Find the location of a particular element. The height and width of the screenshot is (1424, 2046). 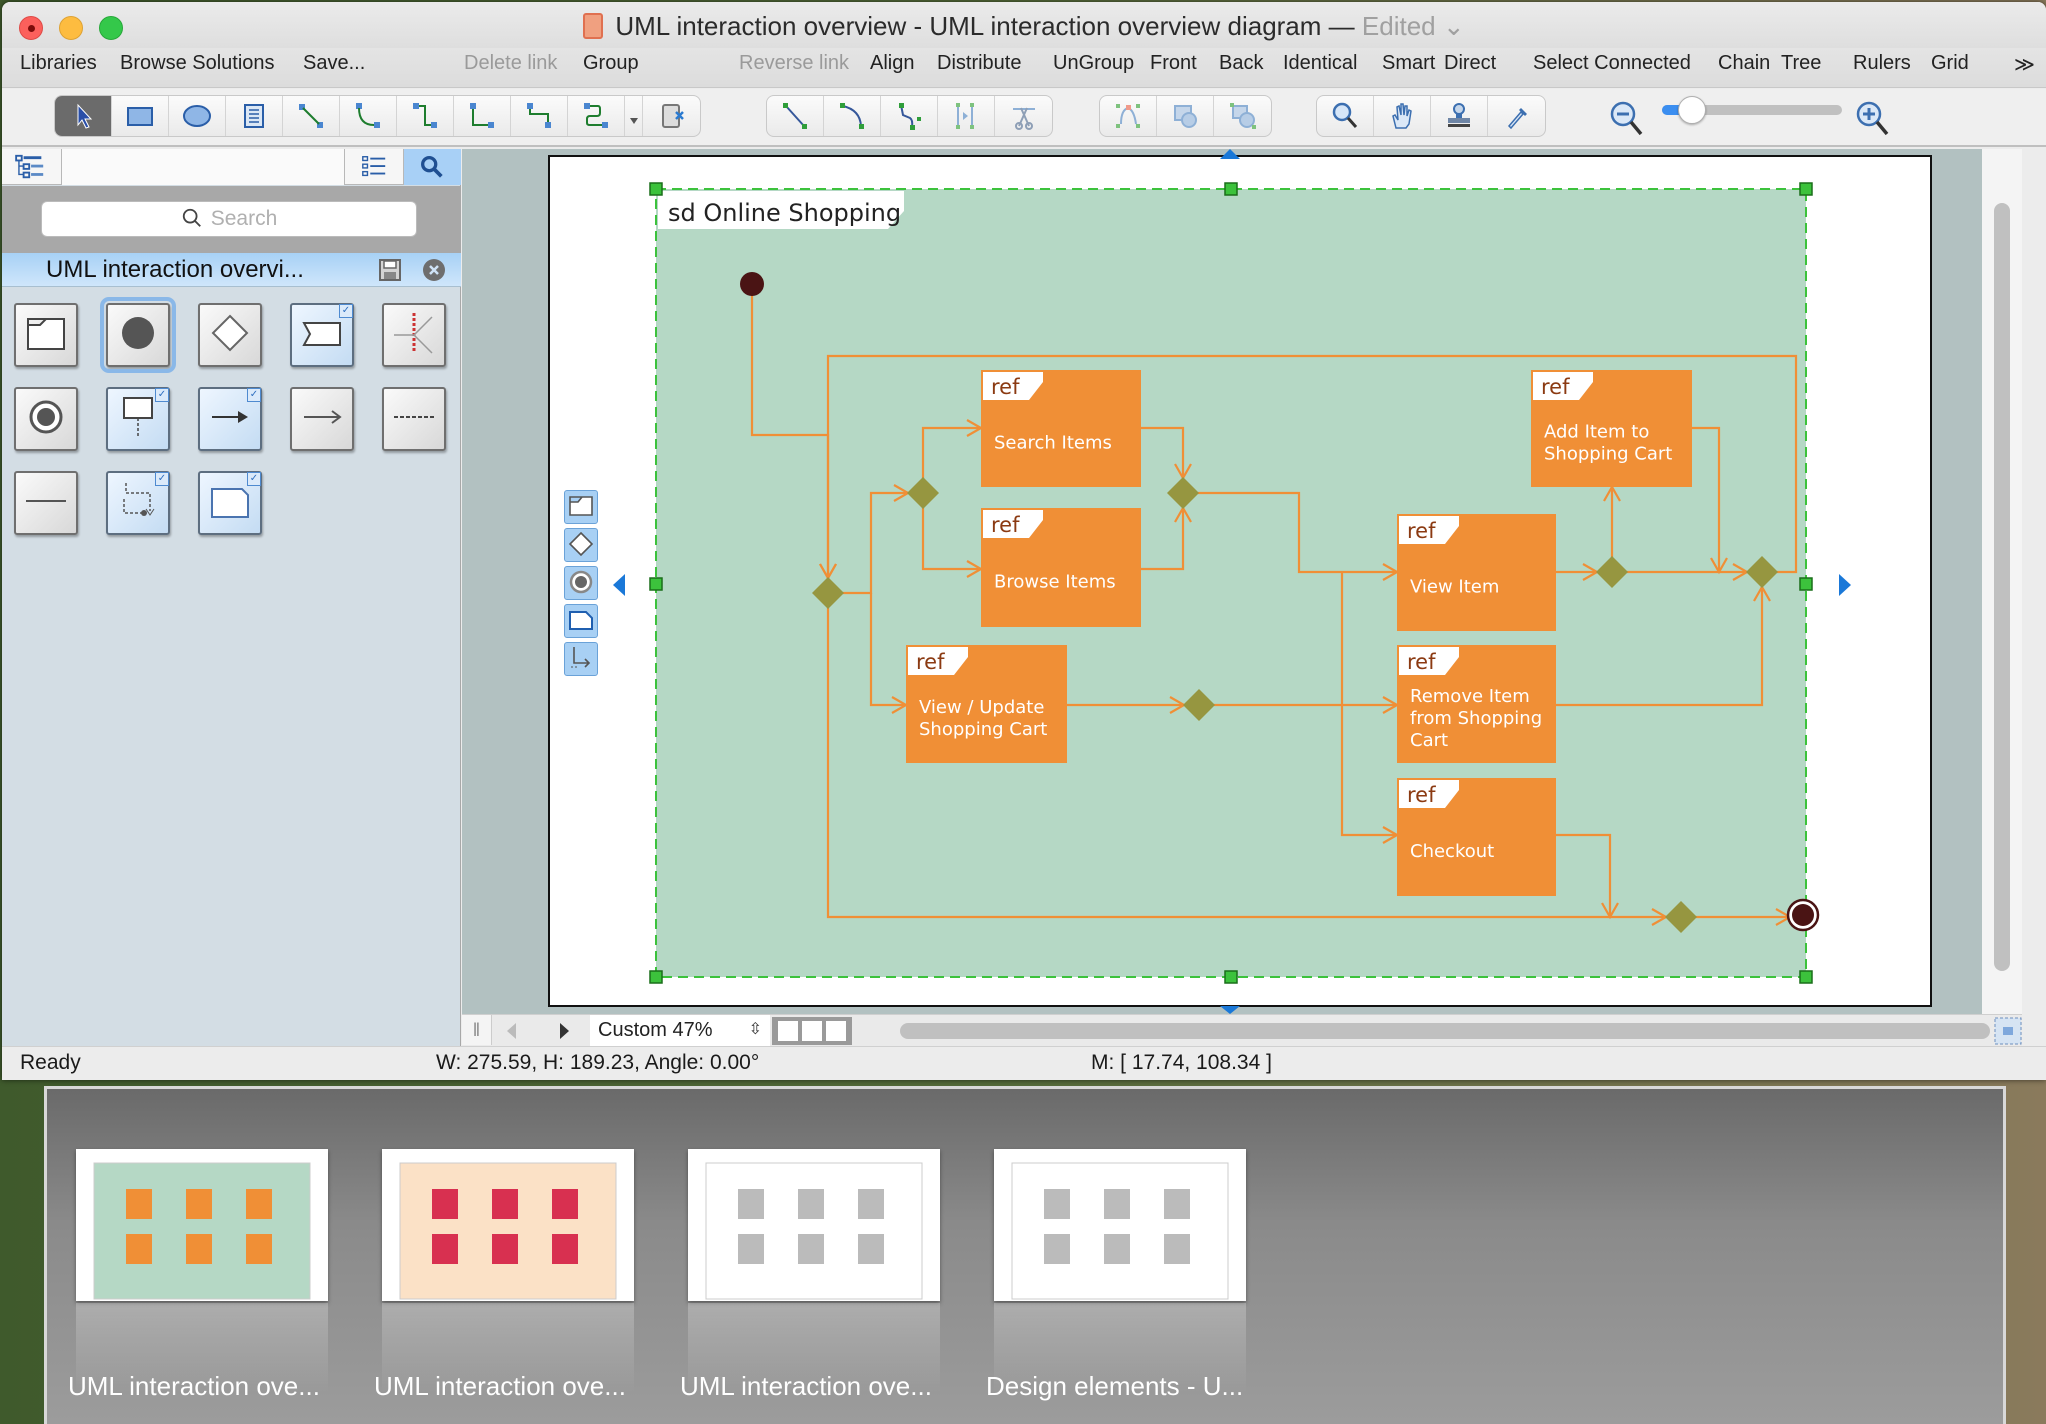

fit-page-icon is located at coordinates (2008, 1031).